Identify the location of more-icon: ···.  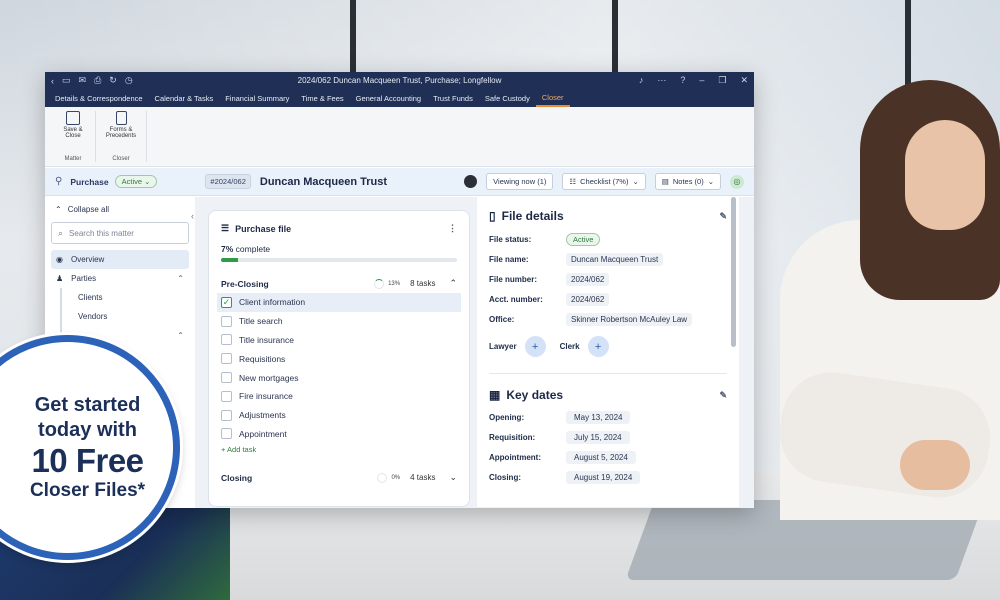
(661, 80).